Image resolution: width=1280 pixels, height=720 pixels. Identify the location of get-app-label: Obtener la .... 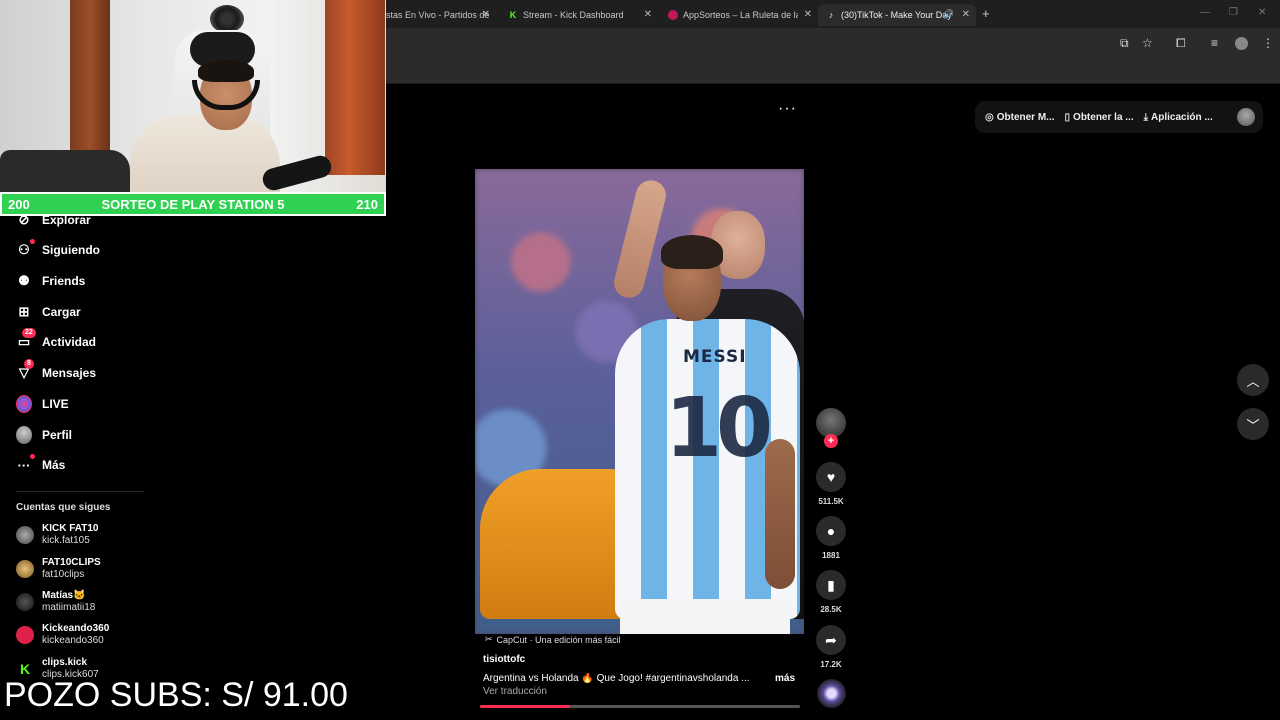
(1103, 117).